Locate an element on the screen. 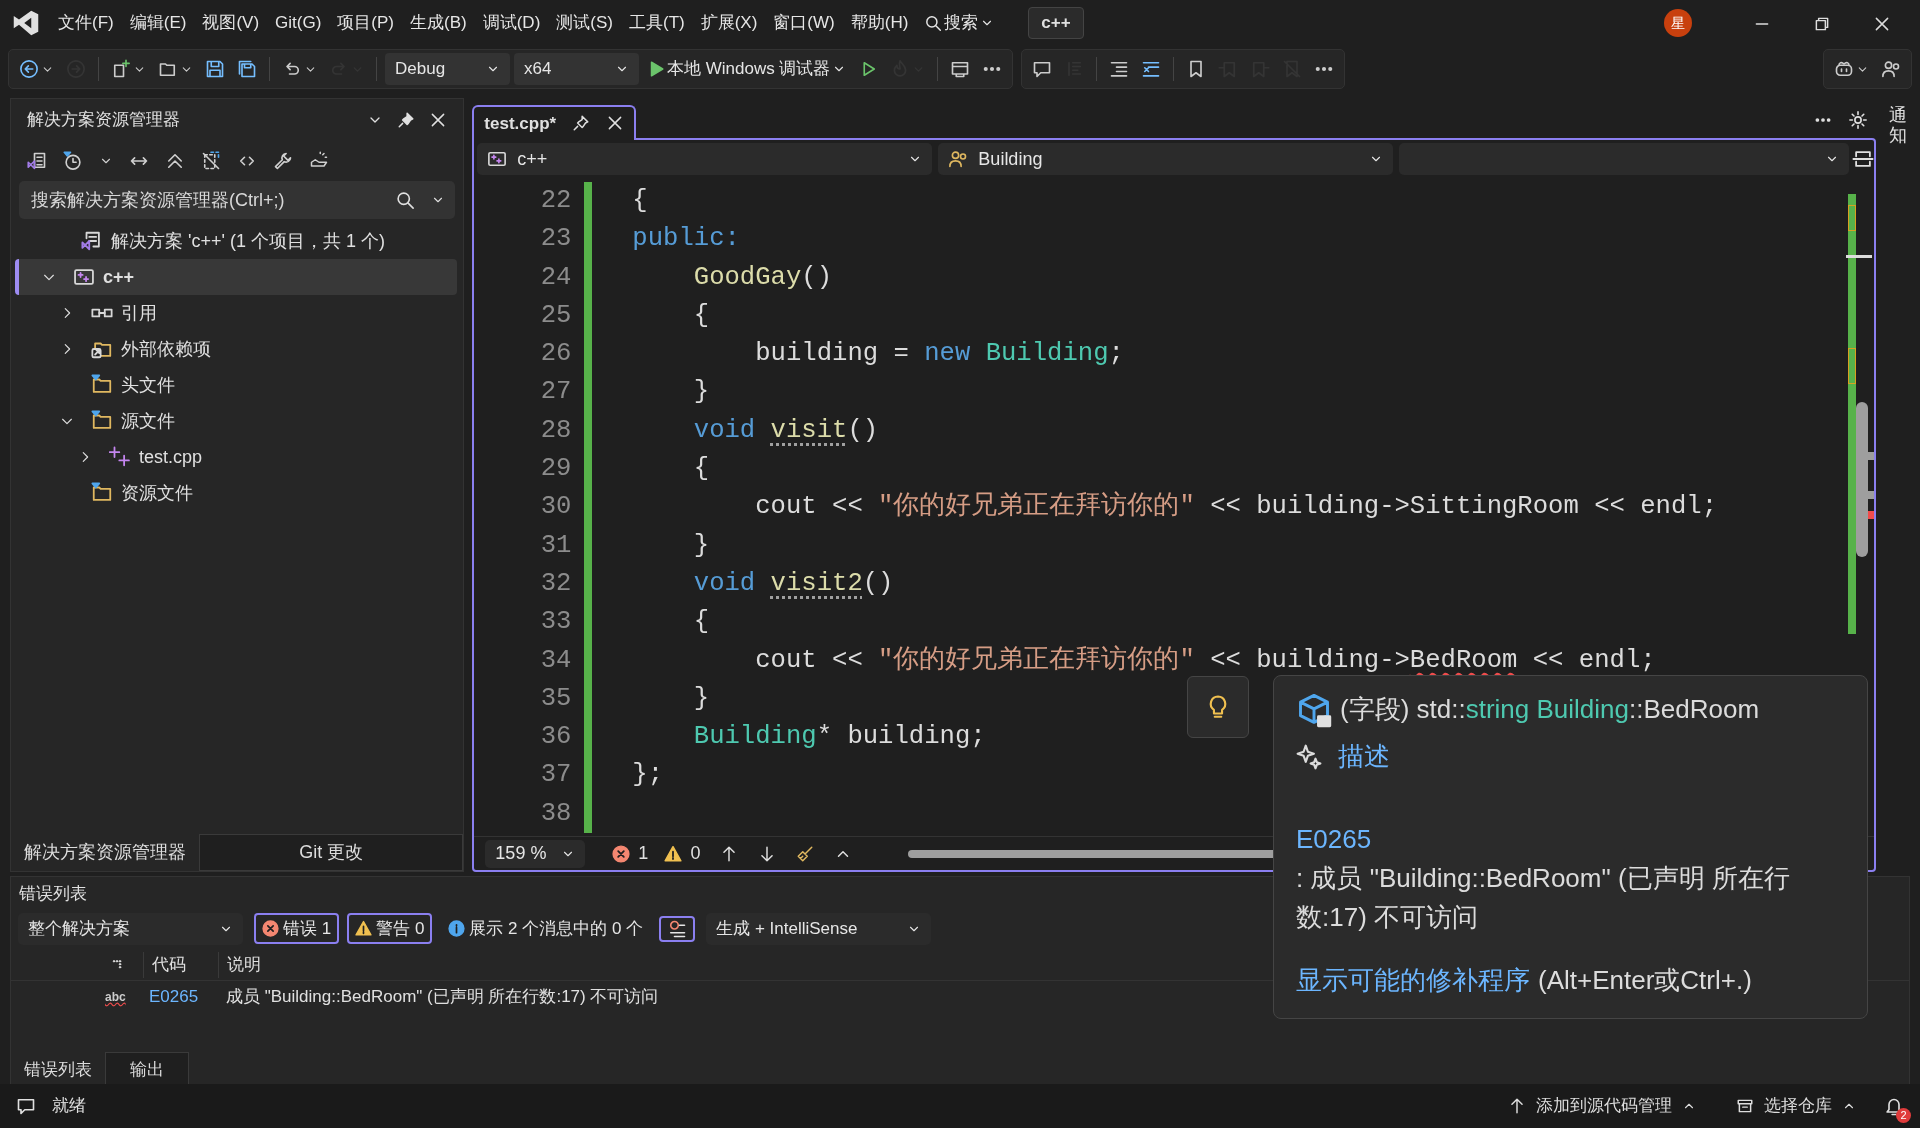 The image size is (1920, 1128). dropdown: x64 is located at coordinates (576, 69).